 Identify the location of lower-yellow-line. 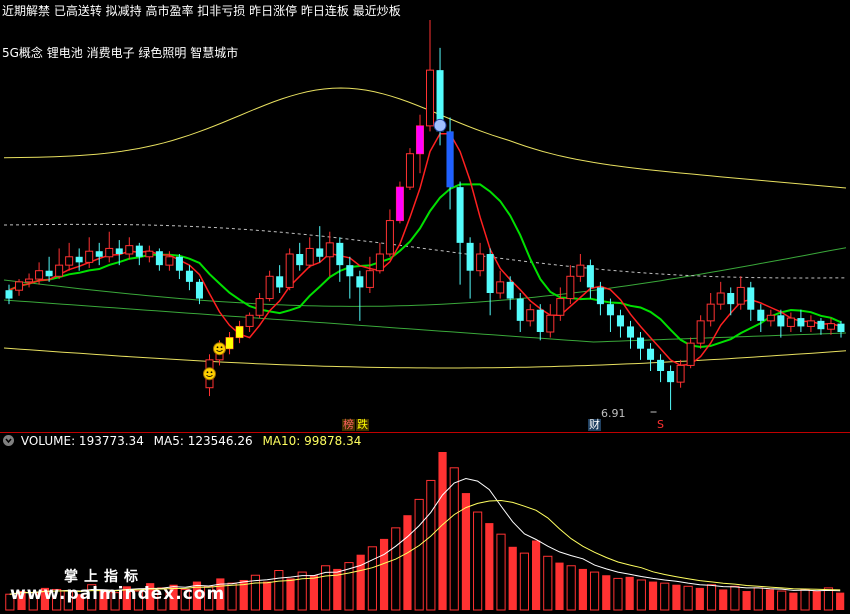
(425, 358).